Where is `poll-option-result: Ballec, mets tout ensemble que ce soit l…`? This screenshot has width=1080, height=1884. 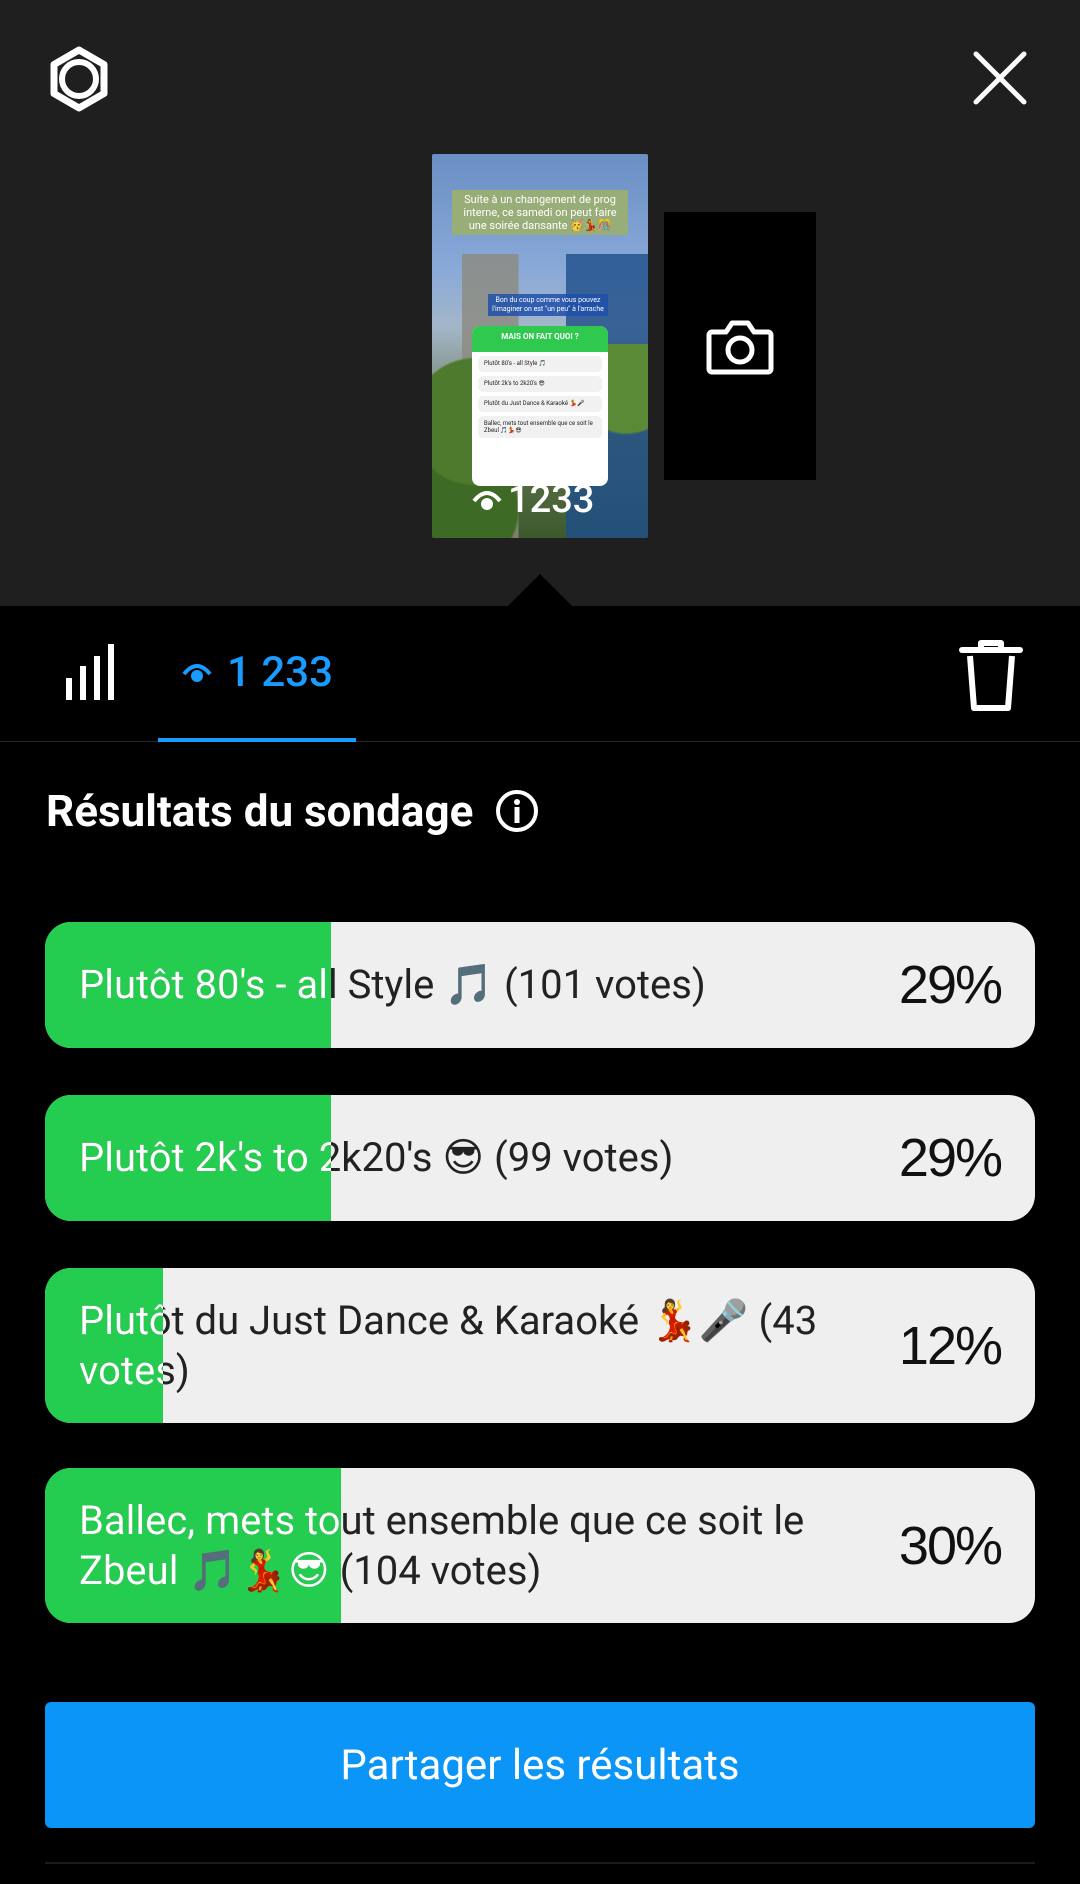
poll-option-result: Ballec, mets tout ensemble que ce soit l… is located at coordinates (540, 1545).